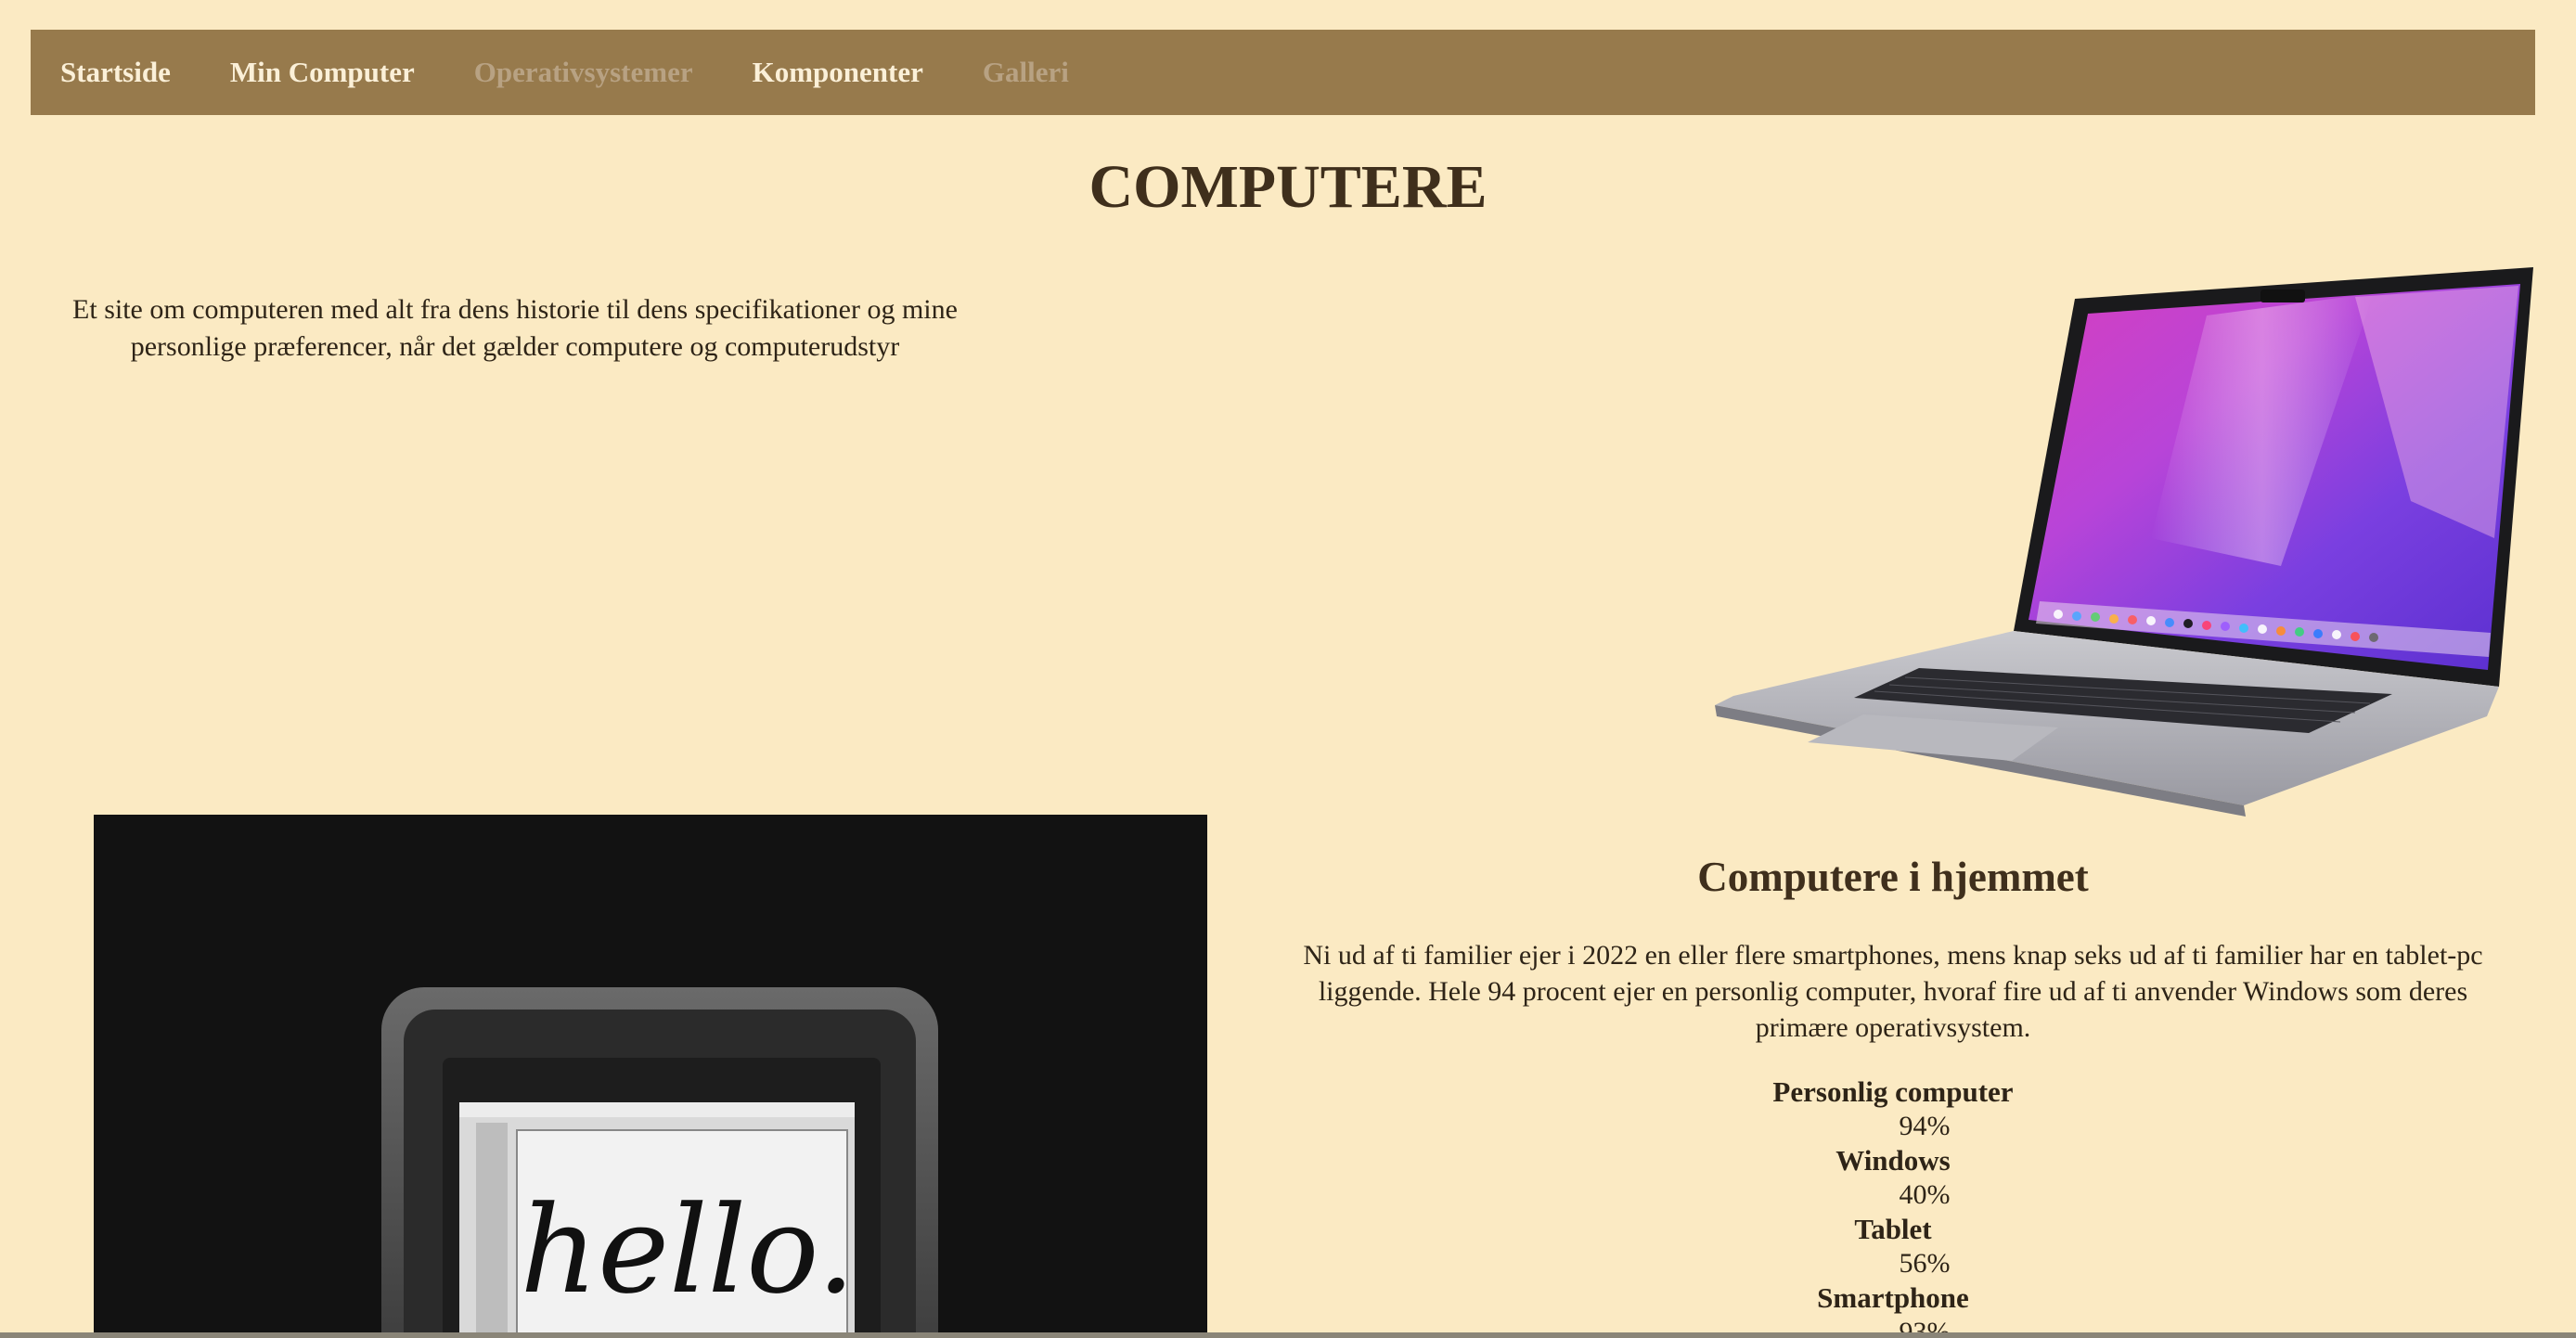 The width and height of the screenshot is (2576, 1338). I want to click on nav-link-startside: Startside, so click(116, 73).